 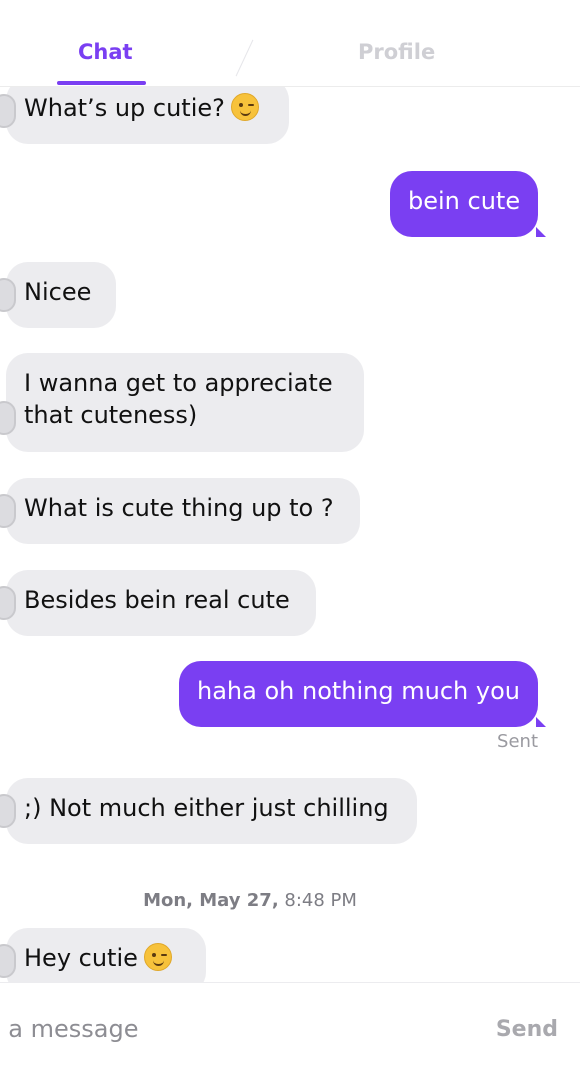 I want to click on active-tab-indicator, so click(x=101, y=83).